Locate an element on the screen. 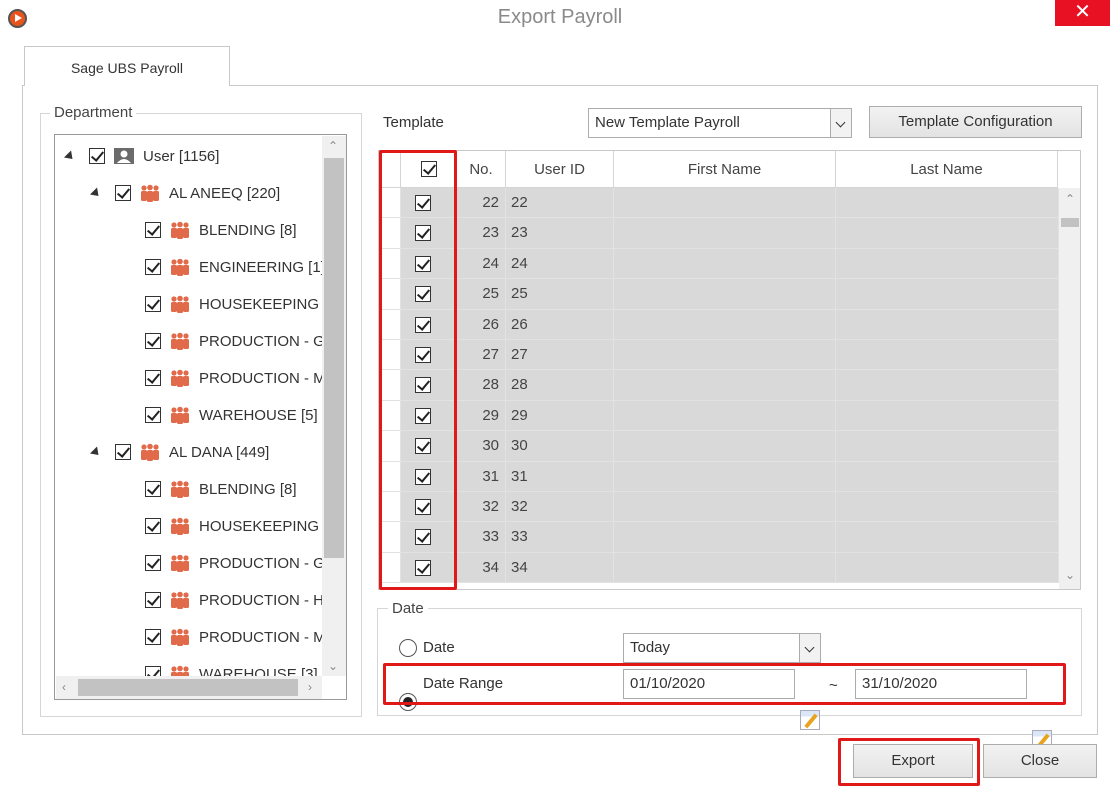 Image resolution: width=1120 pixels, height=794 pixels. close-button: Close is located at coordinates (1040, 761).